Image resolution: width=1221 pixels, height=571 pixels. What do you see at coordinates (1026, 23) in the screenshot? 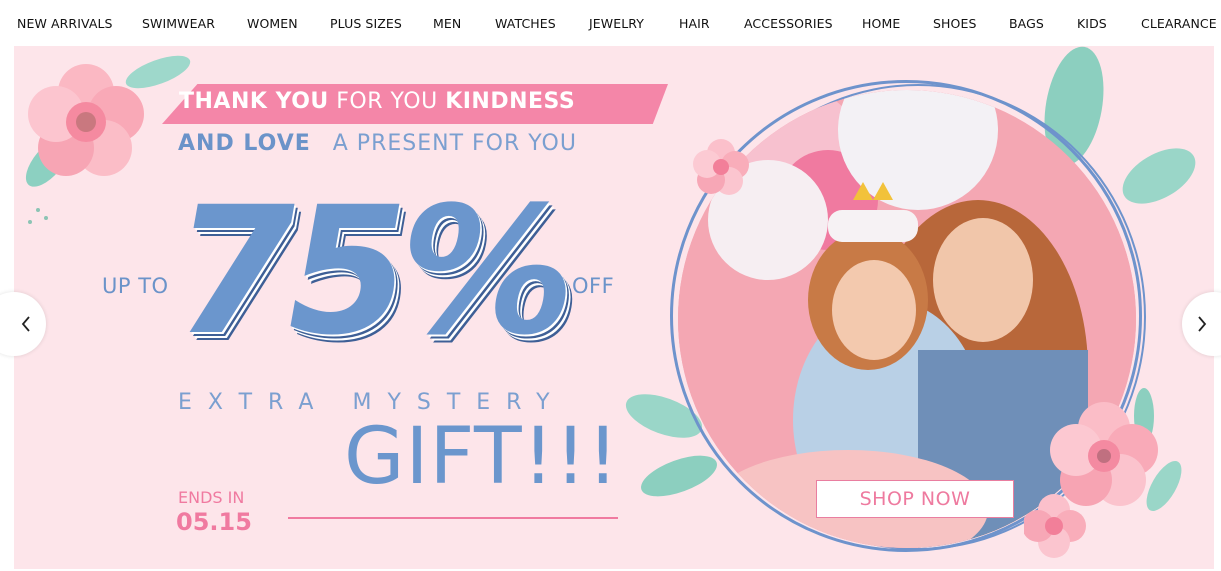
I see `nav-item-bags: BAGS` at bounding box center [1026, 23].